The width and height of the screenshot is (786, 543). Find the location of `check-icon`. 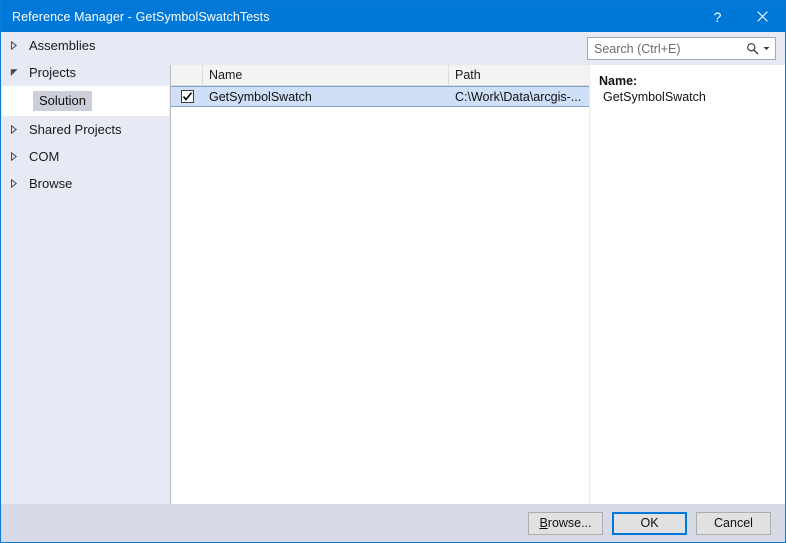

check-icon is located at coordinates (187, 96).